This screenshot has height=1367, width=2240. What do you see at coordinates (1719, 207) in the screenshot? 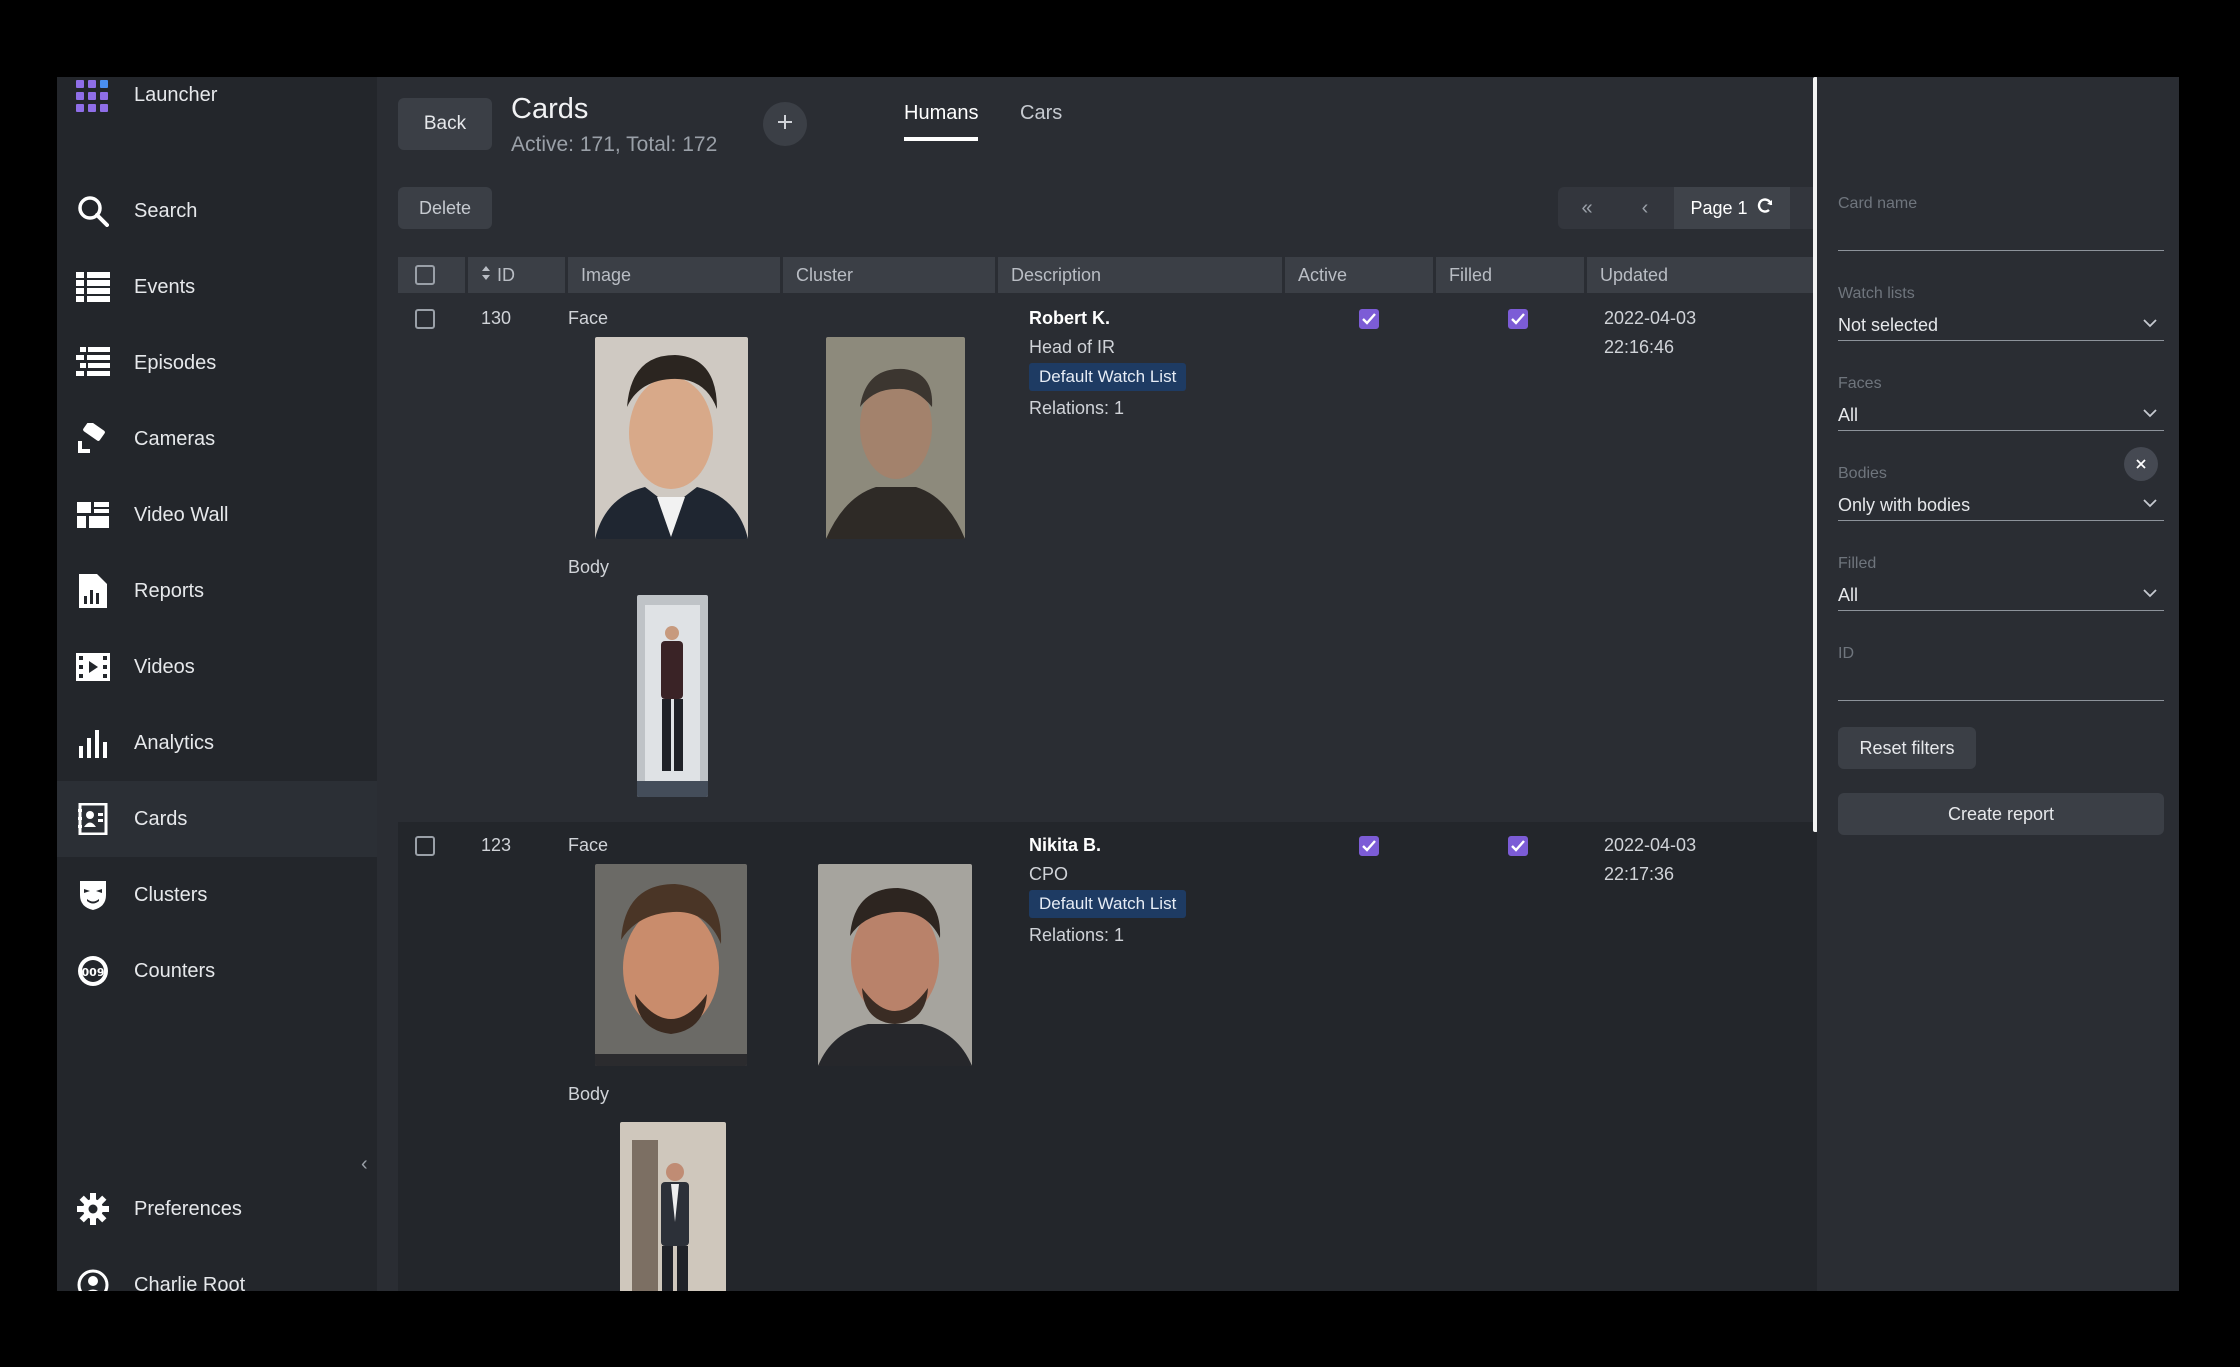
I see `page-label: Page 1` at bounding box center [1719, 207].